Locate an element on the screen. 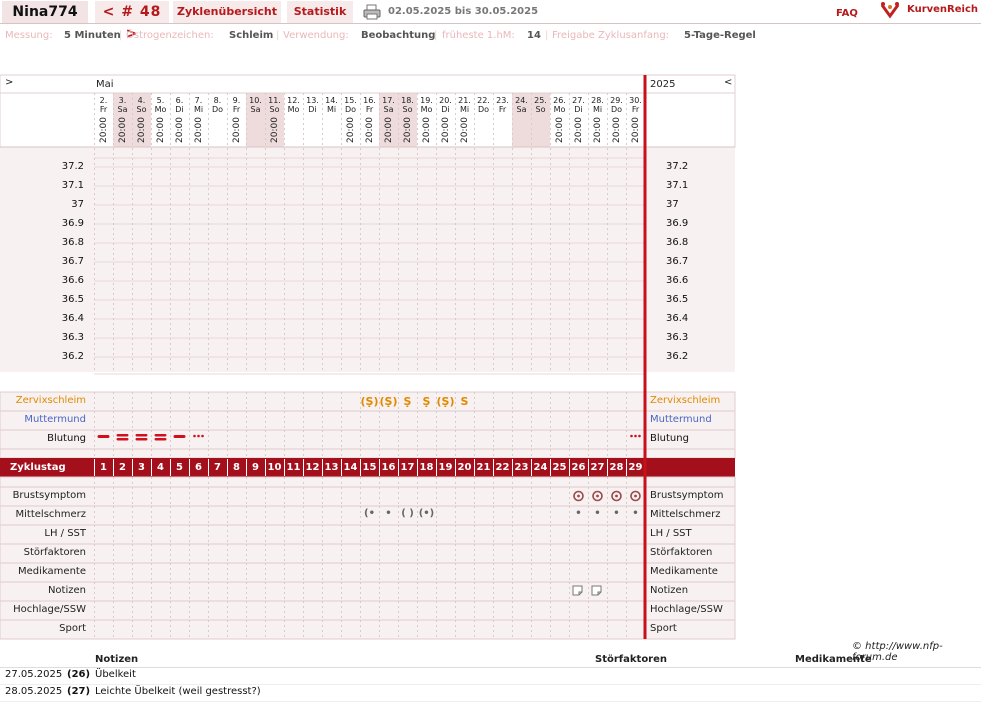 Image resolution: width=981 pixels, height=719 pixels. row-muttermund is located at coordinates (368, 420).